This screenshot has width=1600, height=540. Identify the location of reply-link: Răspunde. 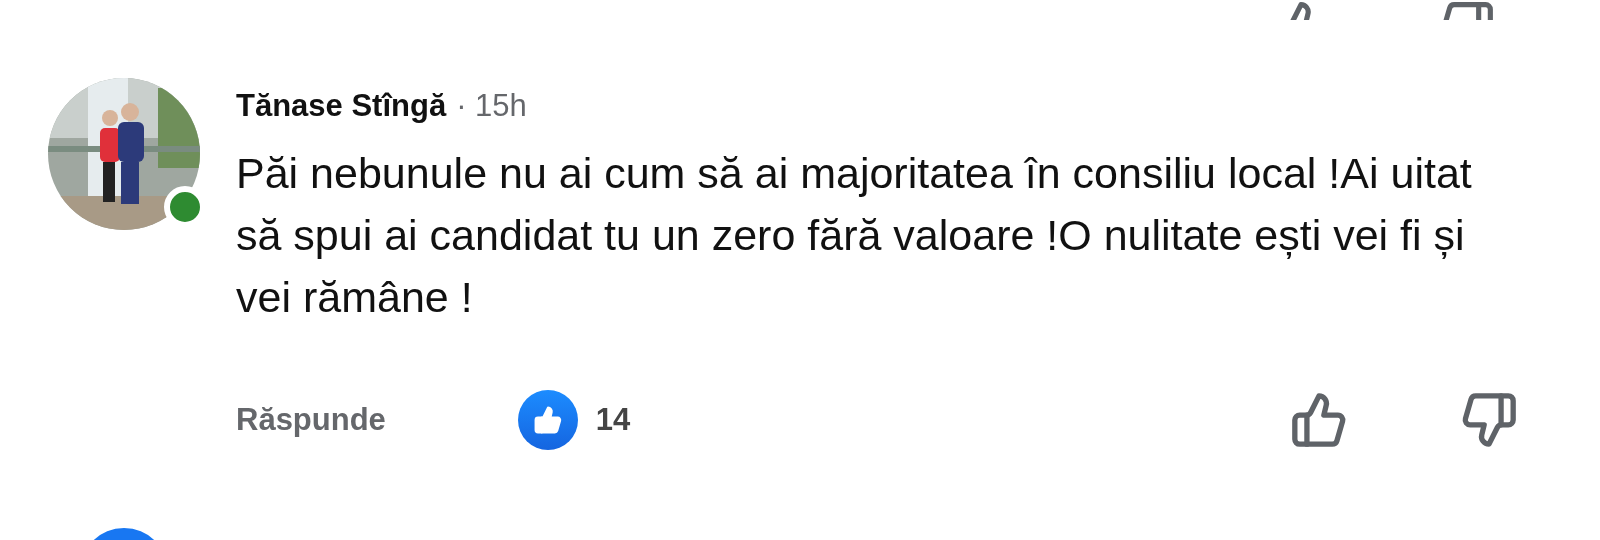
(311, 420).